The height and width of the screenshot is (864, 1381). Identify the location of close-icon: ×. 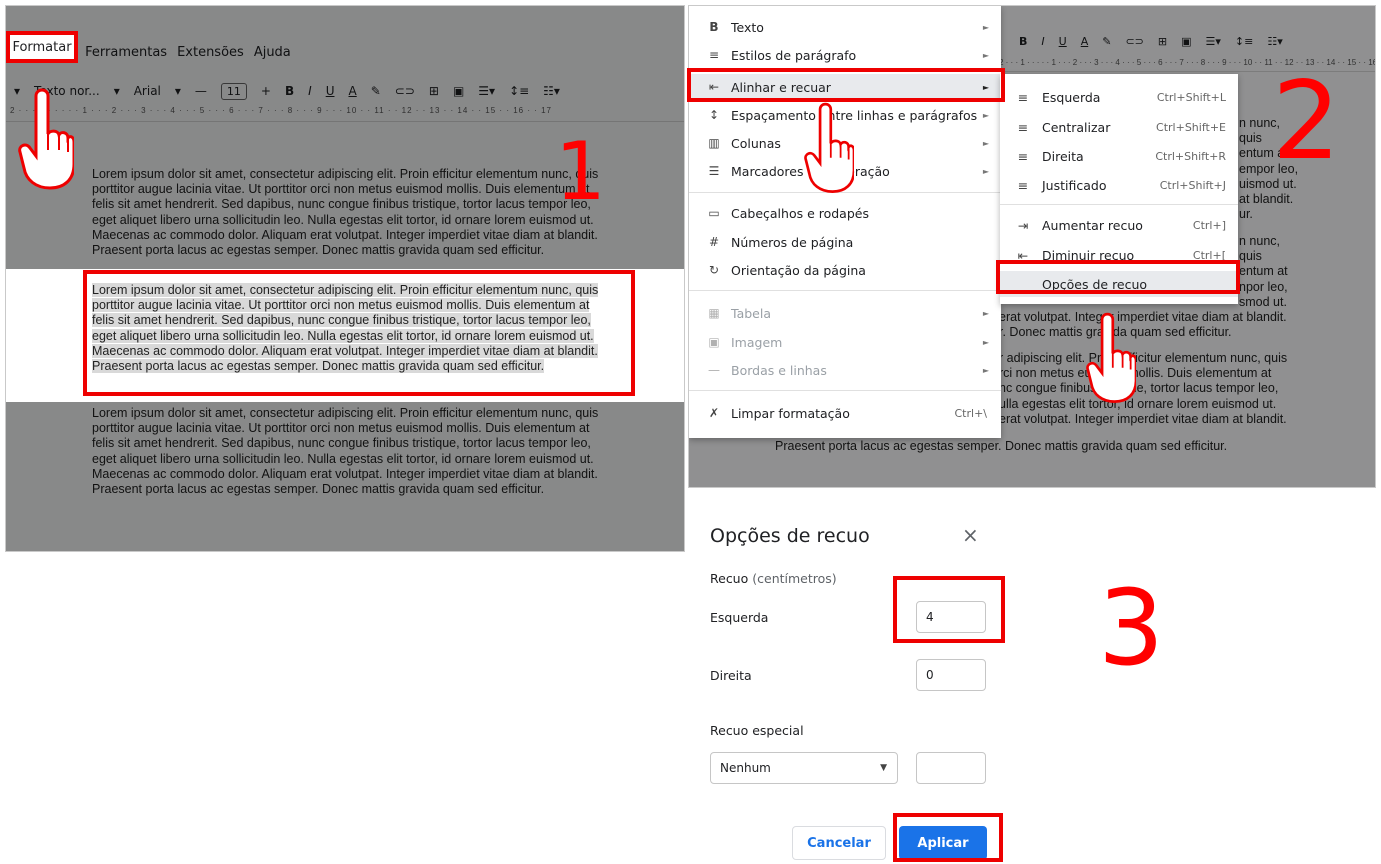
(970, 535).